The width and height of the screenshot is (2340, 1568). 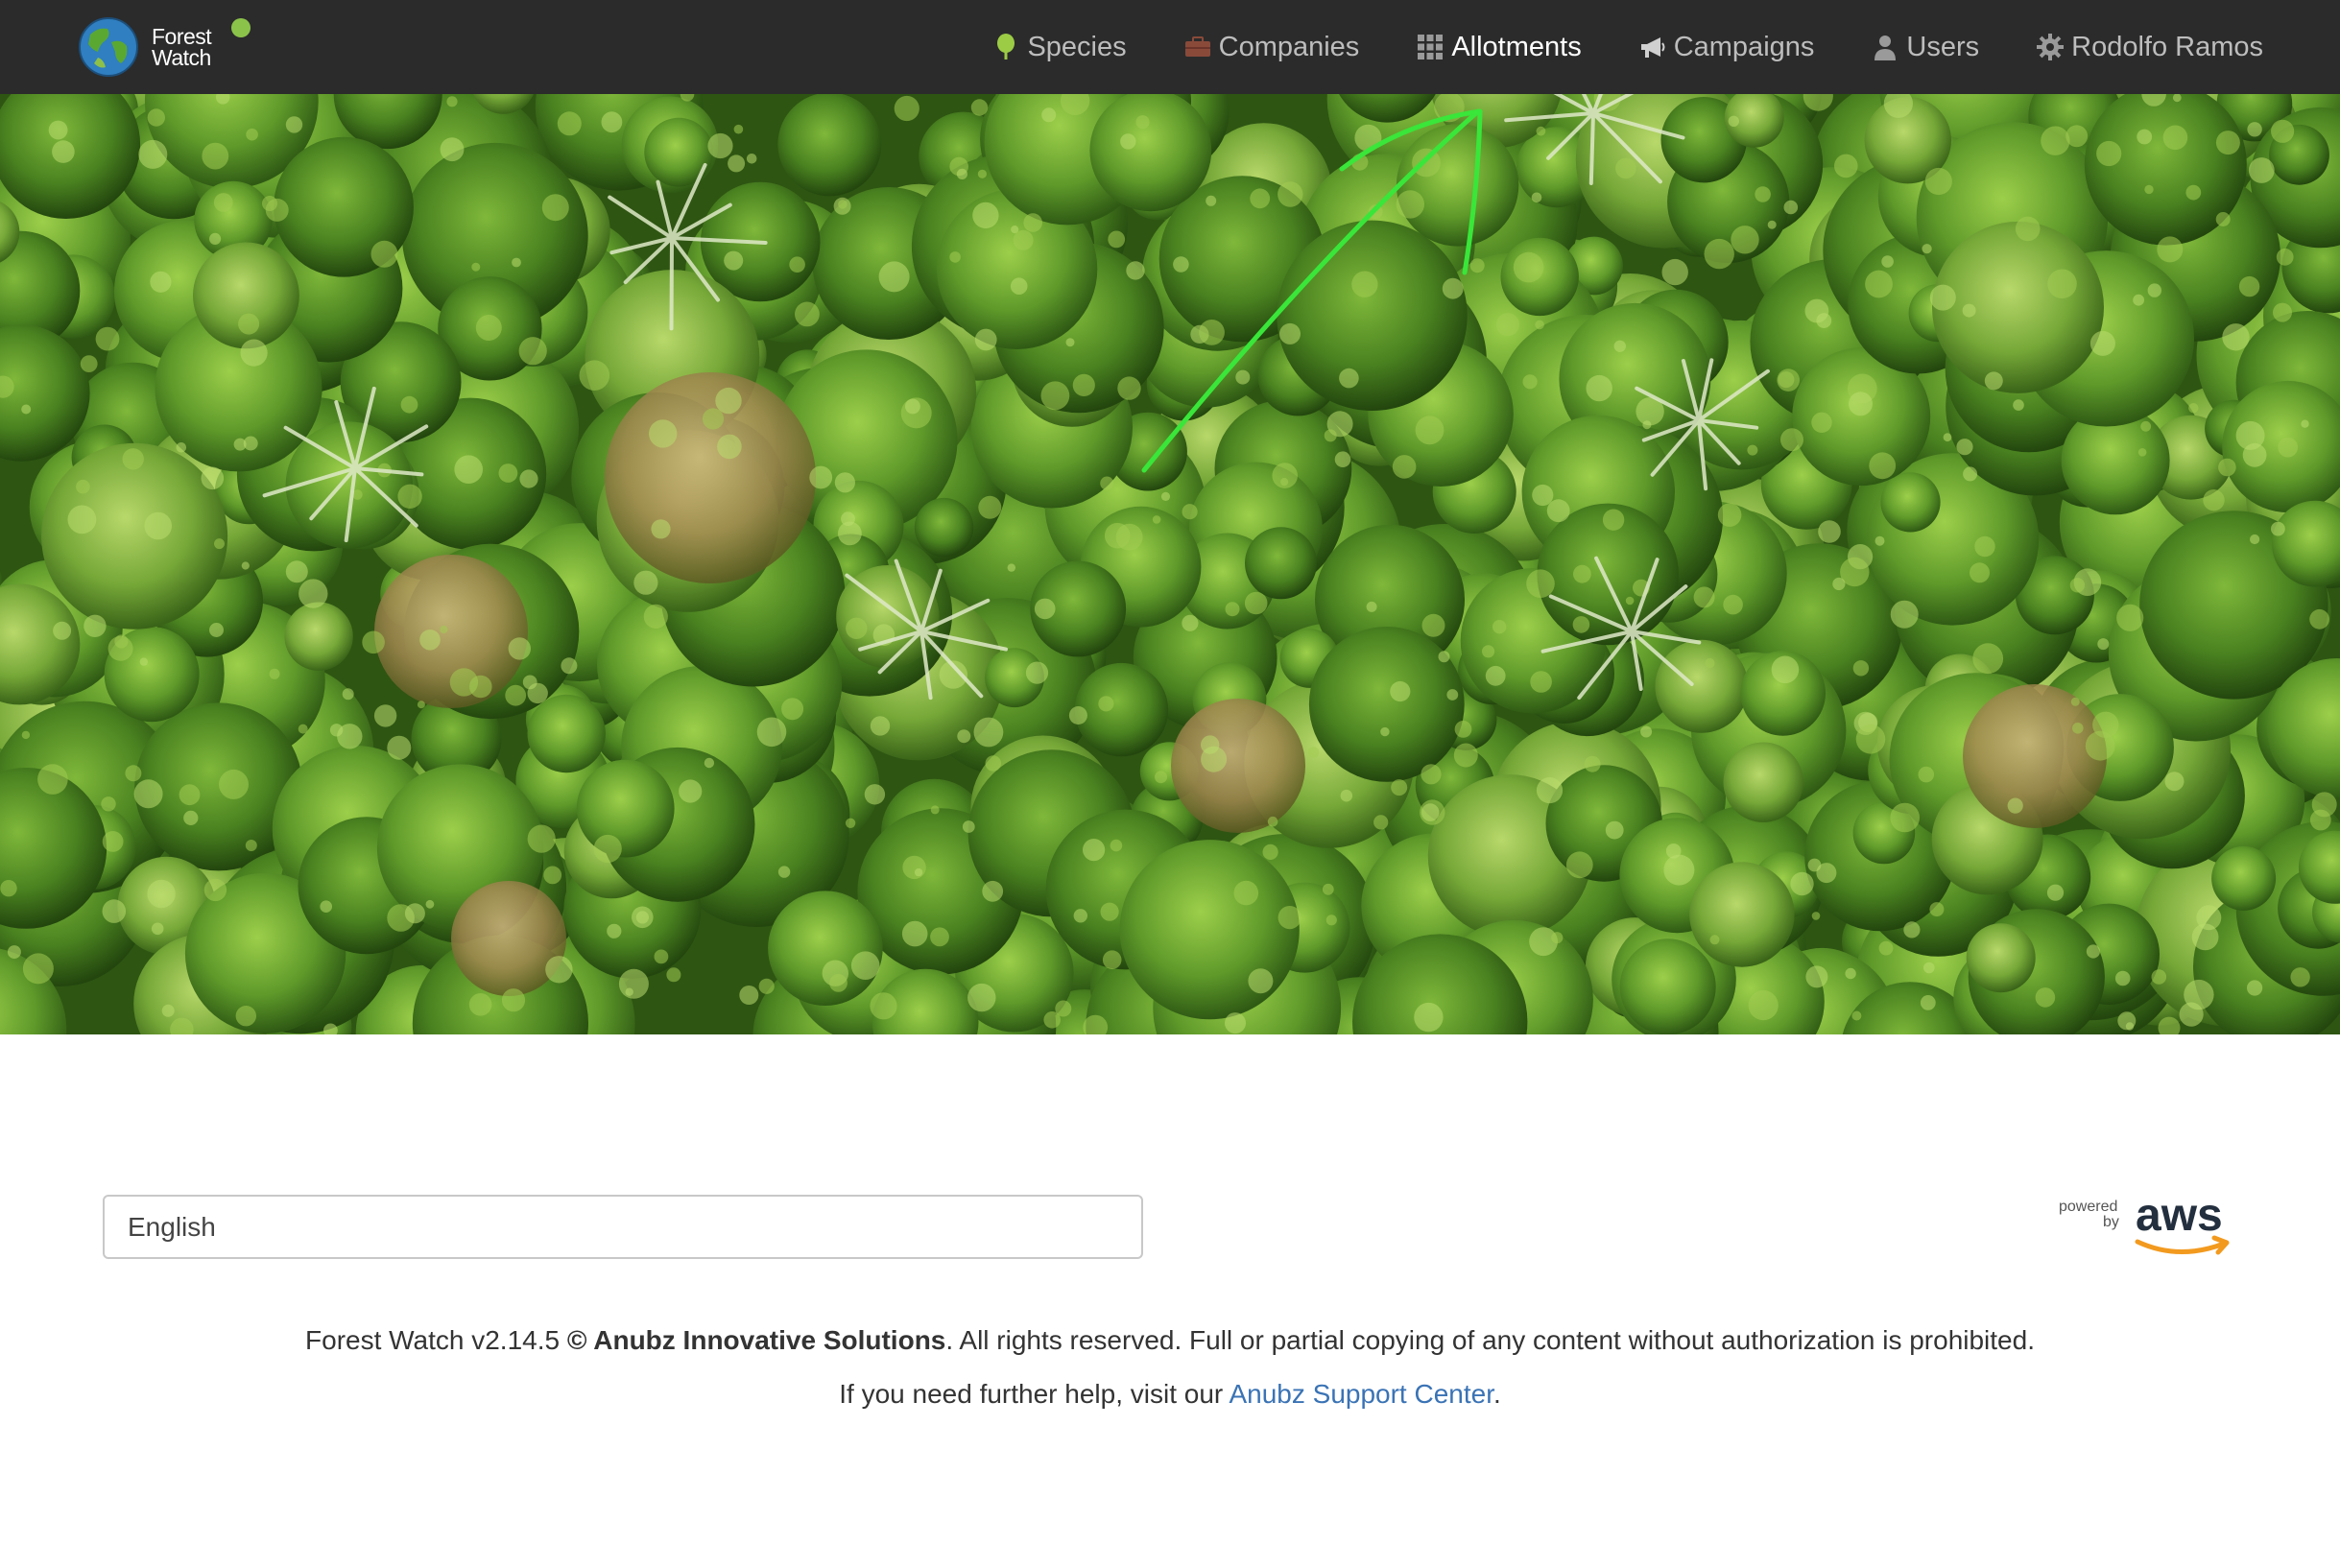 What do you see at coordinates (2111, 1222) in the screenshot?
I see `aws-by-text: by` at bounding box center [2111, 1222].